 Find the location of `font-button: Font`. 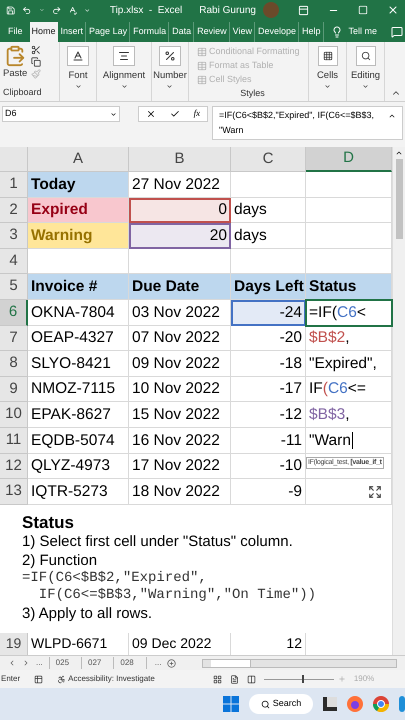

font-button: Font is located at coordinates (78, 68).